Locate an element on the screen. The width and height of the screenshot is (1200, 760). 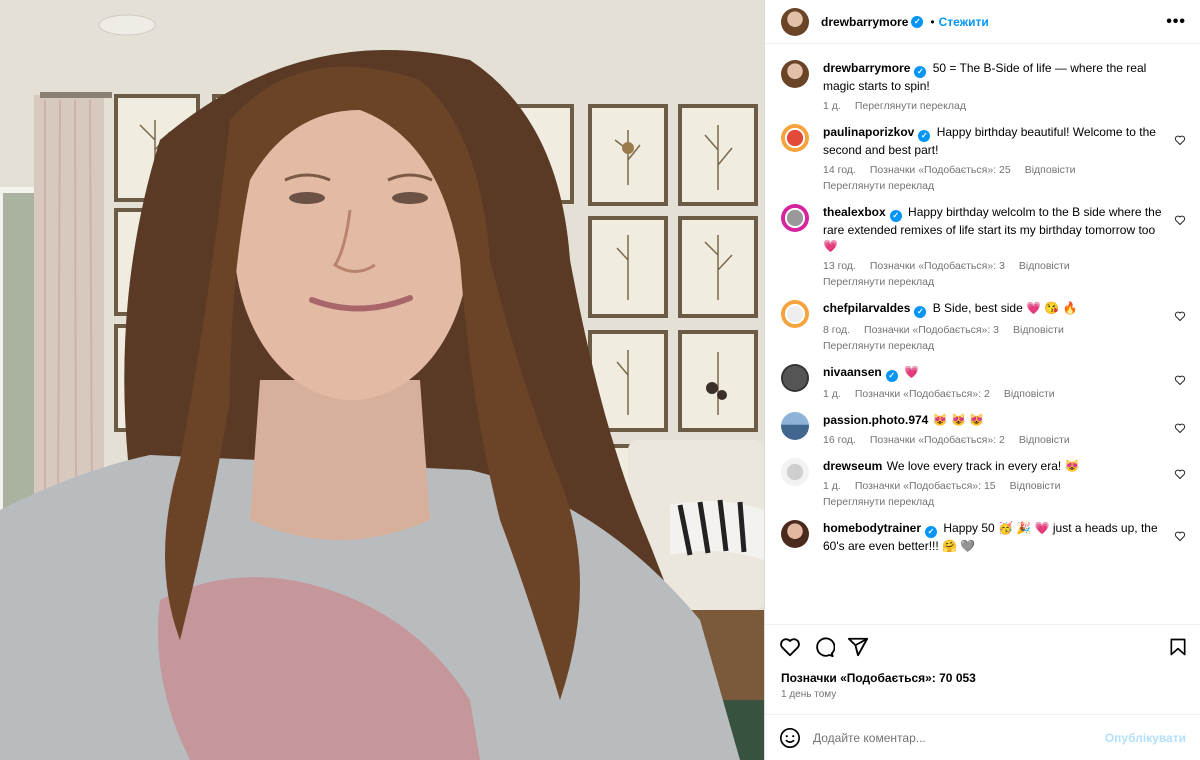
comment-time: 13 год. is located at coordinates (839, 266).